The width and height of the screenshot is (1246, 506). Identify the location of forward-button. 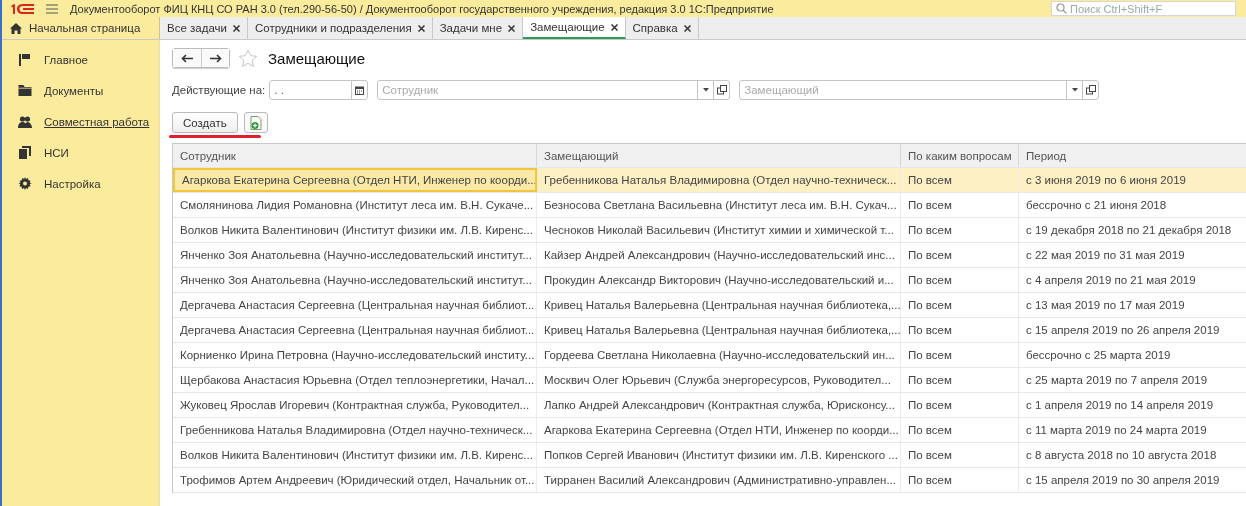
(215, 58).